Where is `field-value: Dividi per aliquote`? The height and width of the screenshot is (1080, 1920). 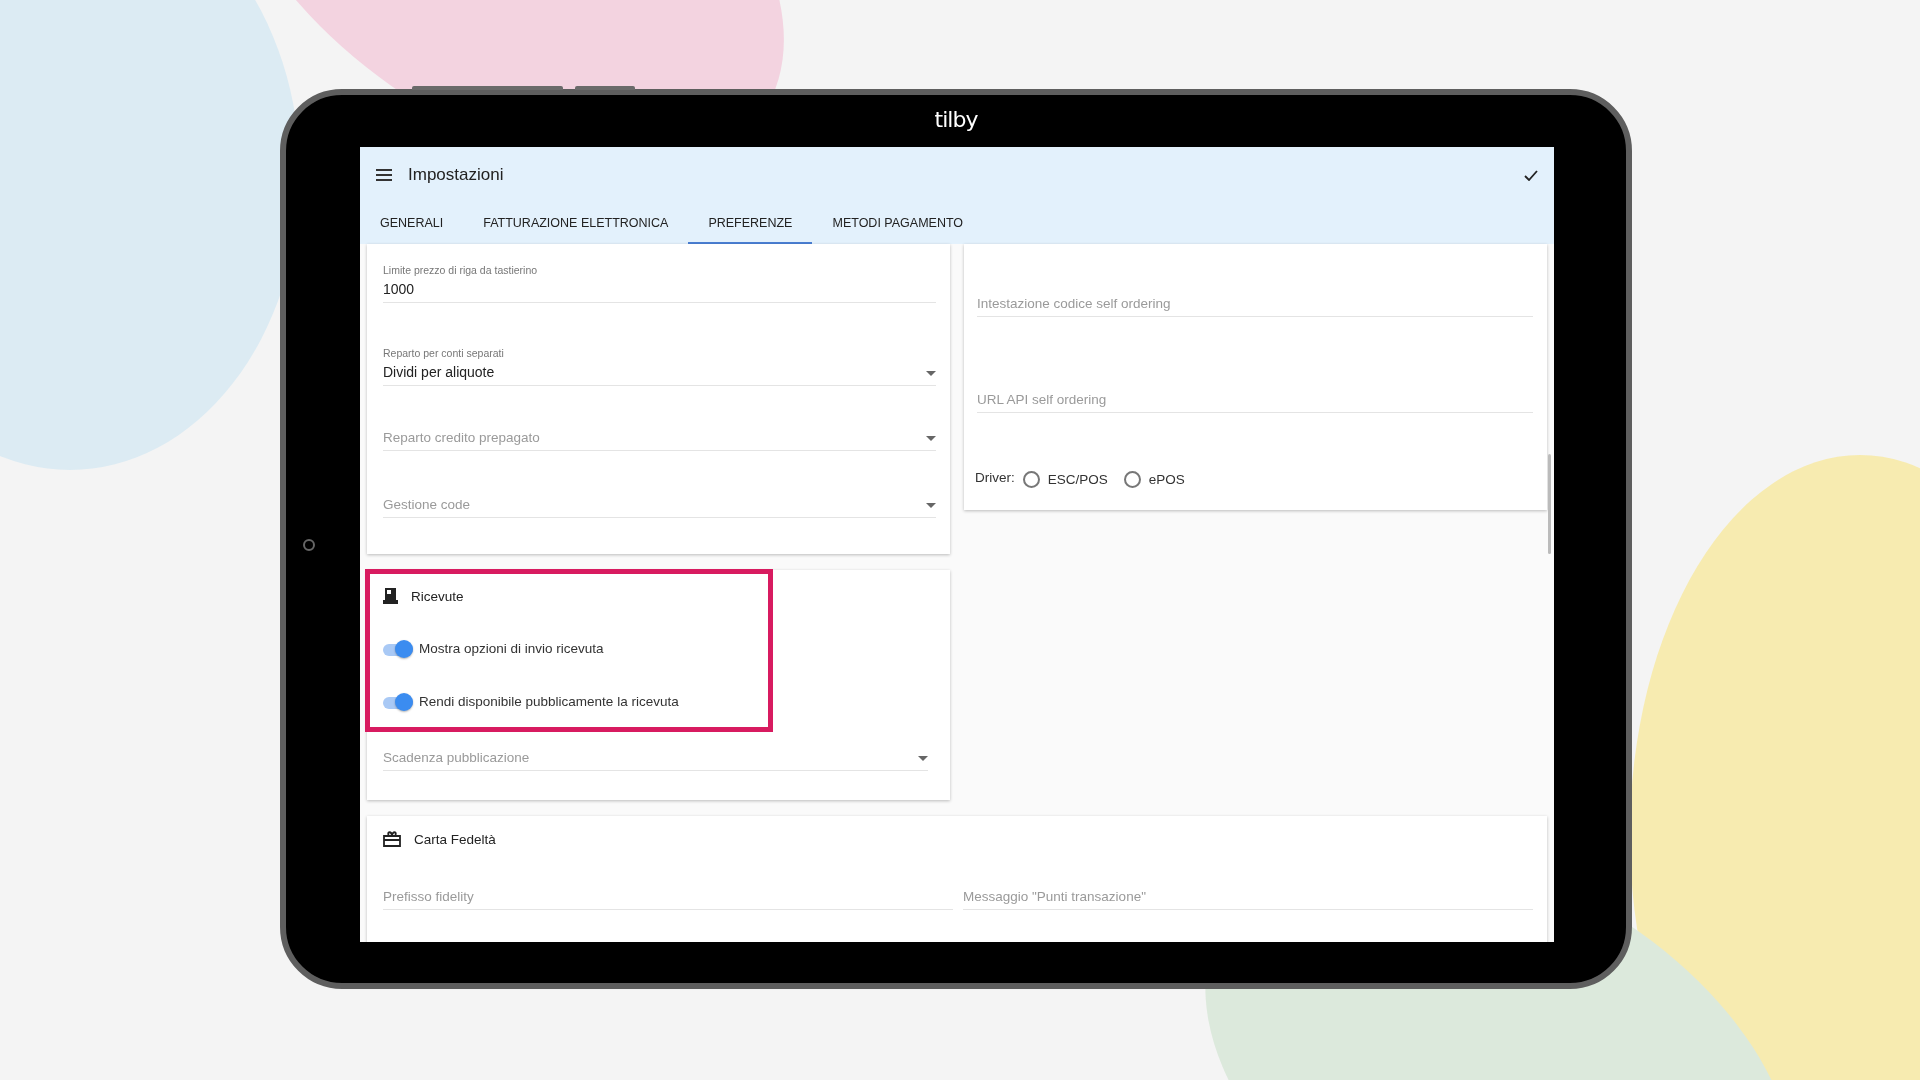
field-value: Dividi per aliquote is located at coordinates (439, 372).